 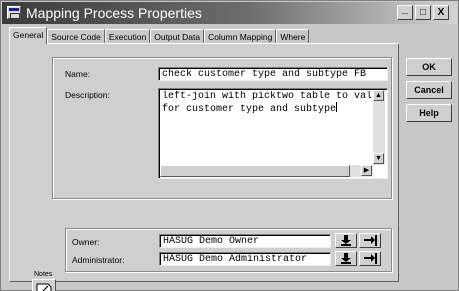 What do you see at coordinates (273, 74) in the screenshot?
I see `name-field: check customer type and subtype FB` at bounding box center [273, 74].